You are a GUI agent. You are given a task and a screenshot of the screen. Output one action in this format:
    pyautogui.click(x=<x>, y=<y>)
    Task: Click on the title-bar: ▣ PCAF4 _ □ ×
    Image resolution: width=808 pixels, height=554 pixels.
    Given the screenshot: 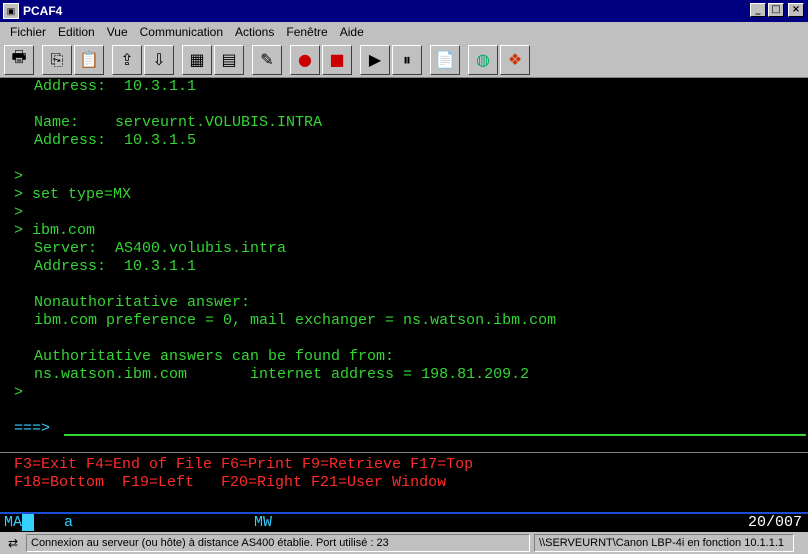 What is the action you would take?
    pyautogui.click(x=404, y=11)
    